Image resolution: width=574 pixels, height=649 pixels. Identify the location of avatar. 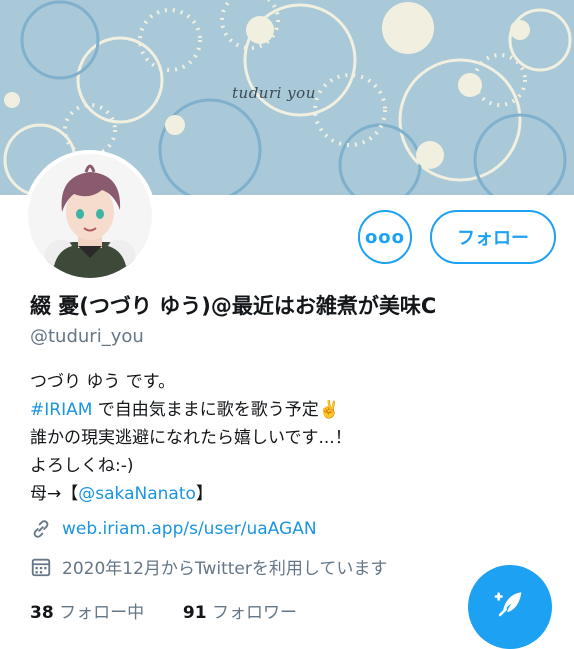
(90, 216).